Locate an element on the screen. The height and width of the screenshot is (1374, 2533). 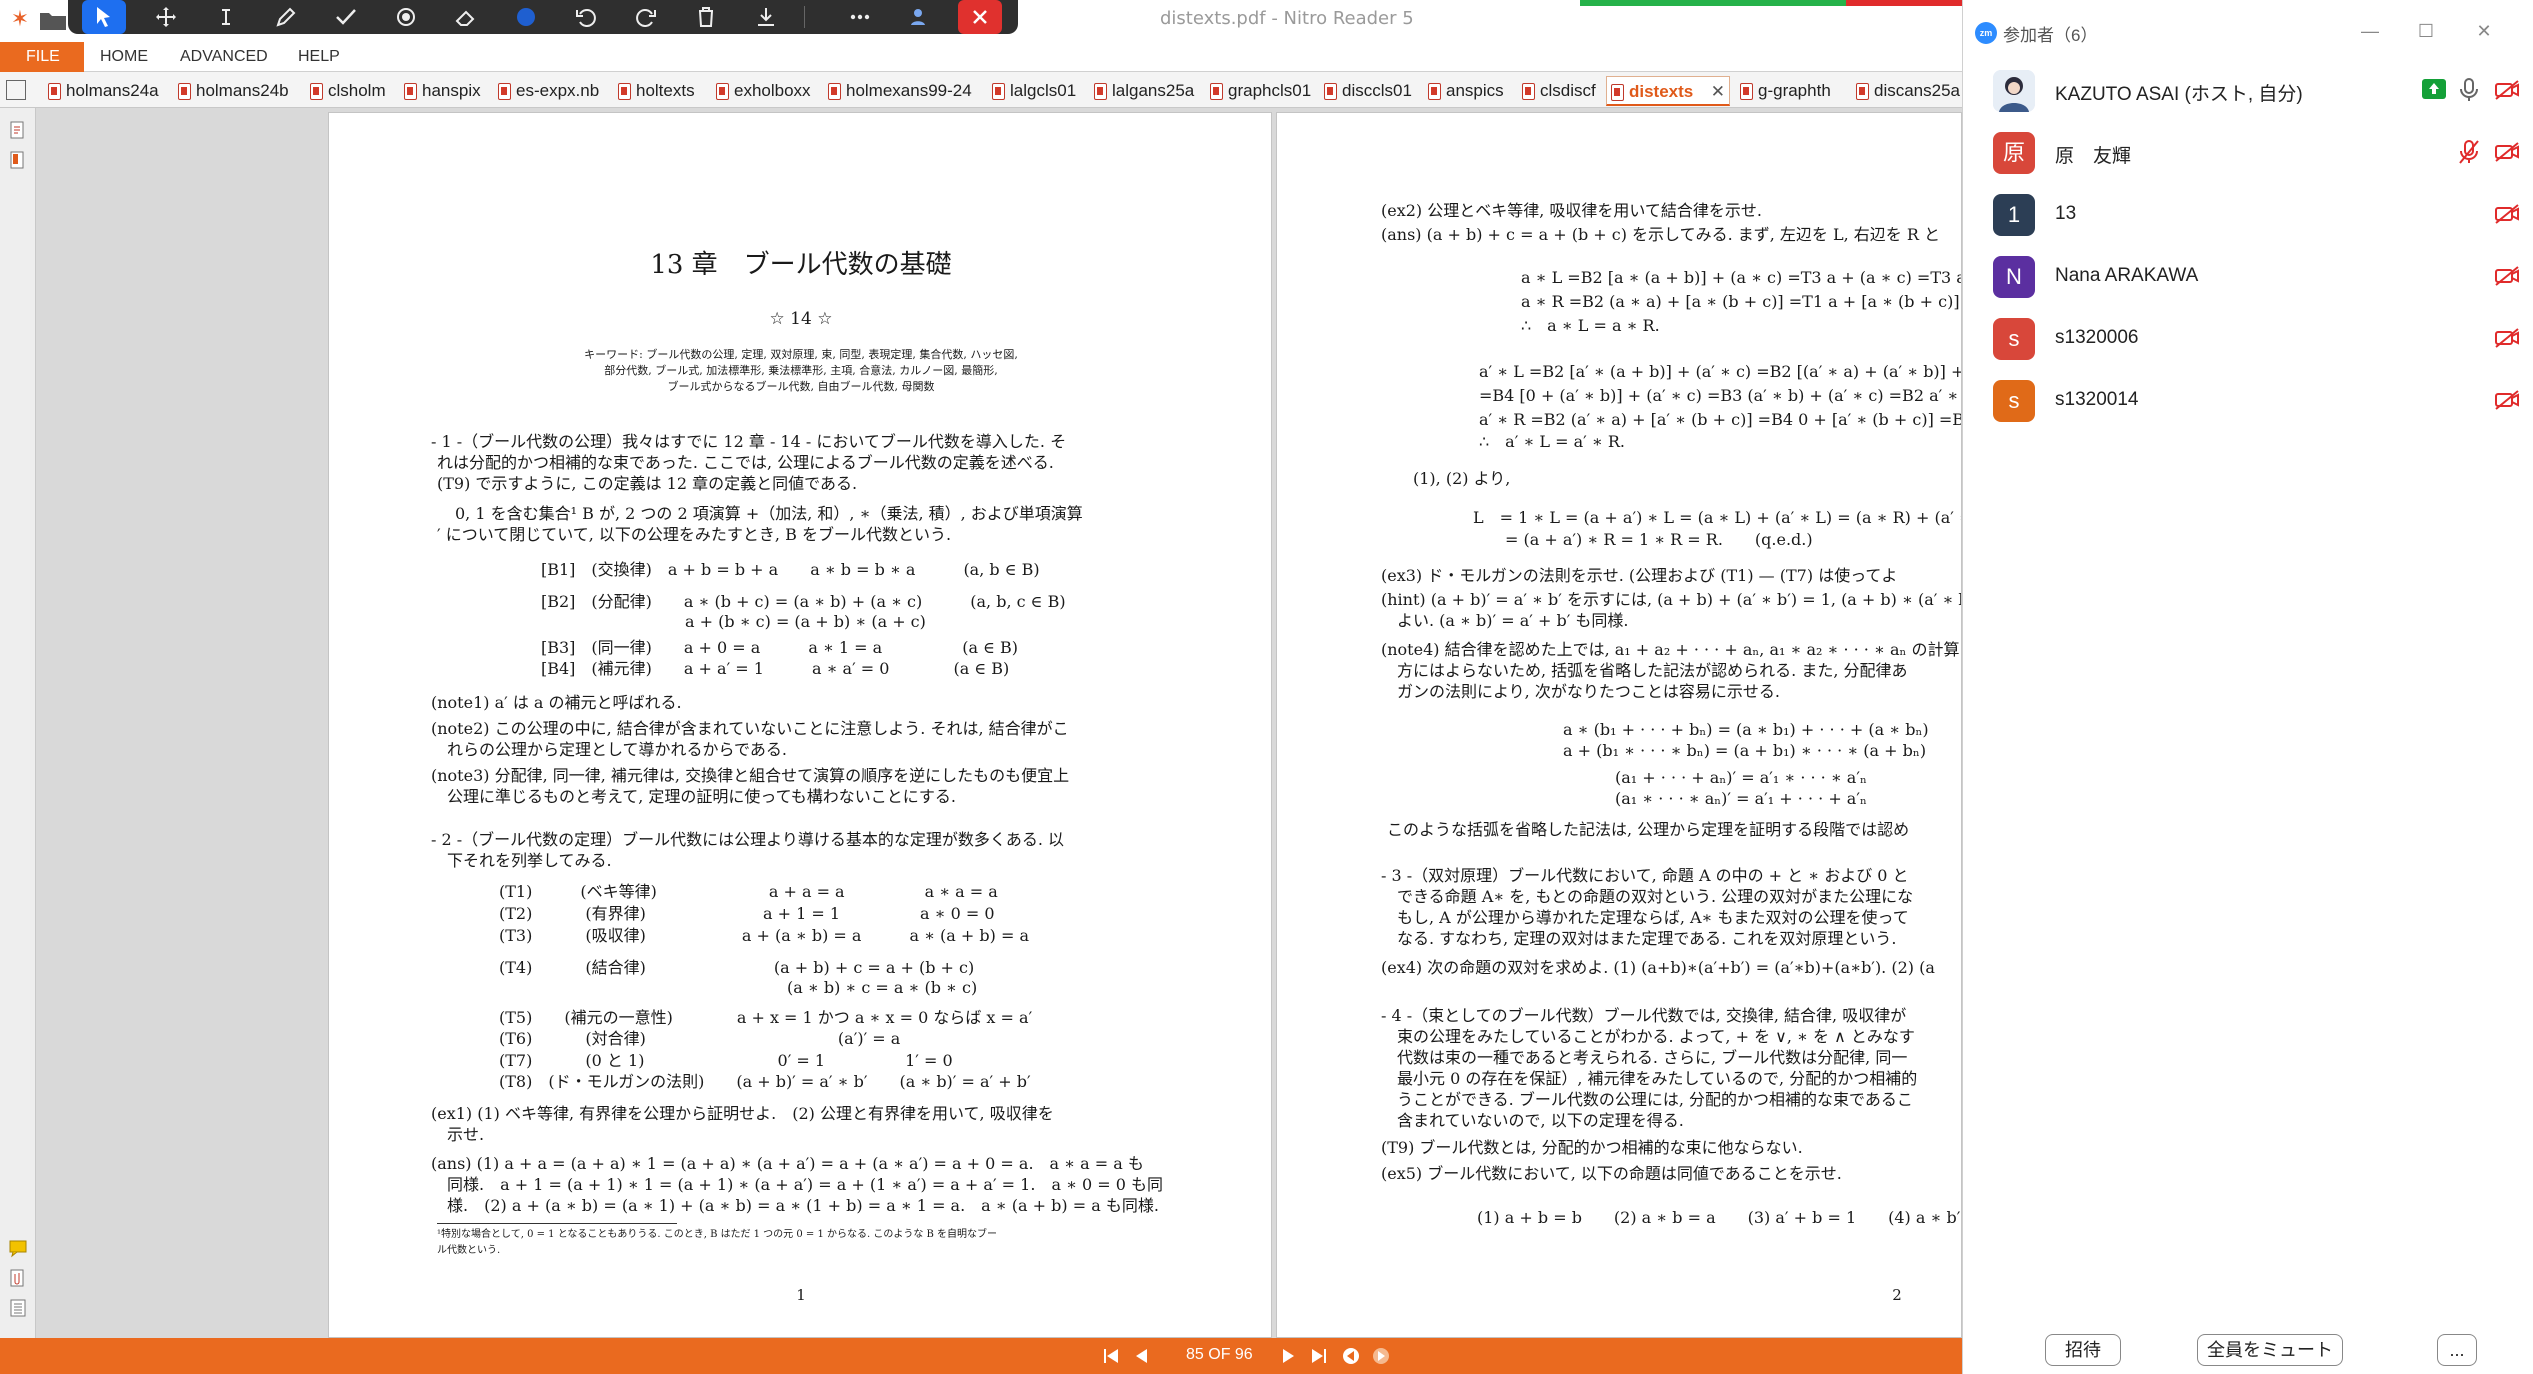
minimize-icon: — is located at coordinates (2370, 31).